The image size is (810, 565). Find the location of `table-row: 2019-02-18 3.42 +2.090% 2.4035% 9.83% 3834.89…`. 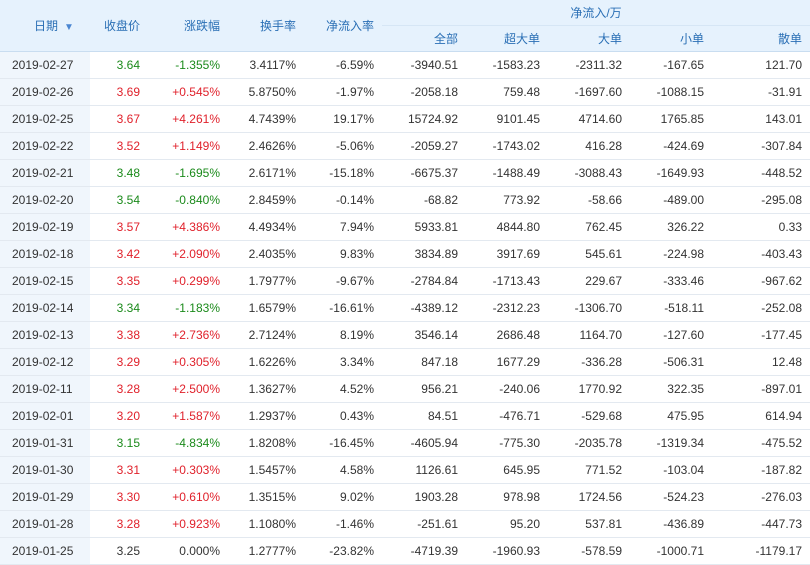

table-row: 2019-02-18 3.42 +2.090% 2.4035% 9.83% 3834.89… is located at coordinates (405, 254).